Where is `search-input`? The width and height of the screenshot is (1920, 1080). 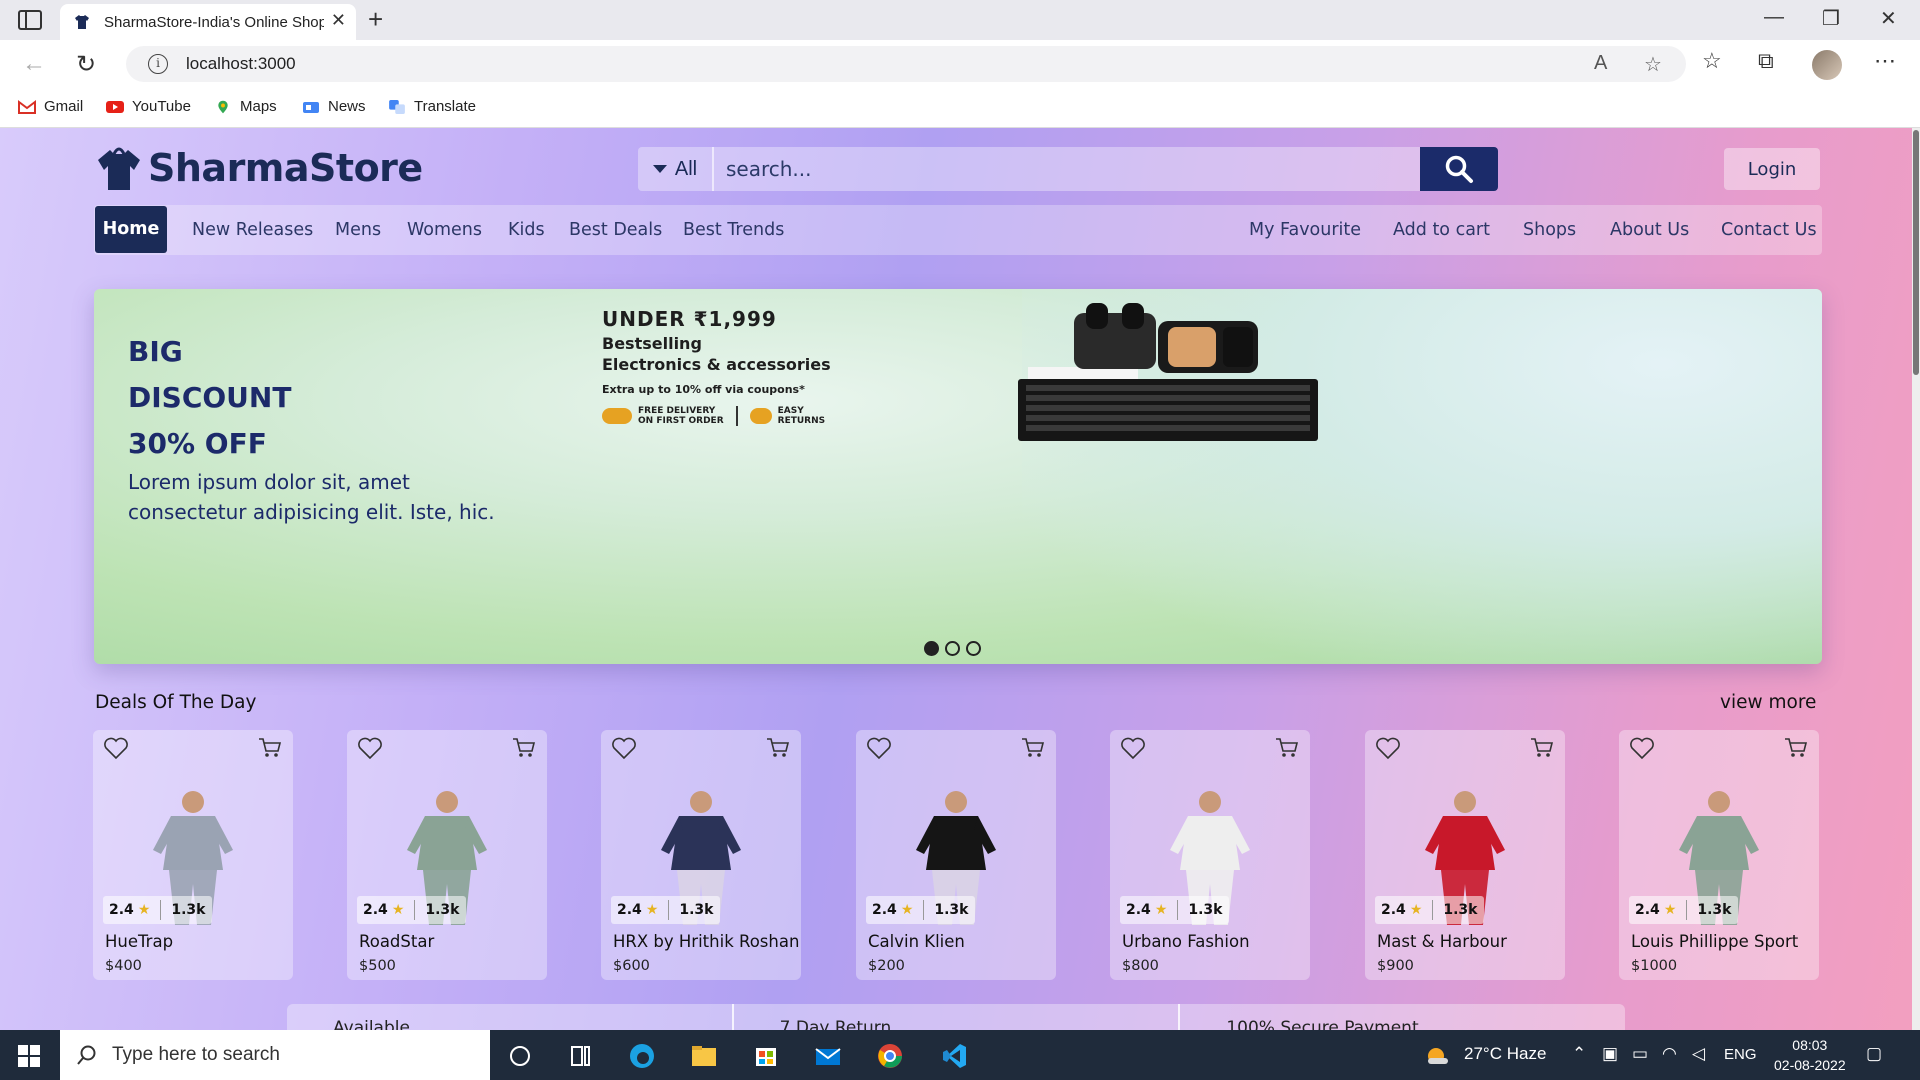 search-input is located at coordinates (1067, 169).